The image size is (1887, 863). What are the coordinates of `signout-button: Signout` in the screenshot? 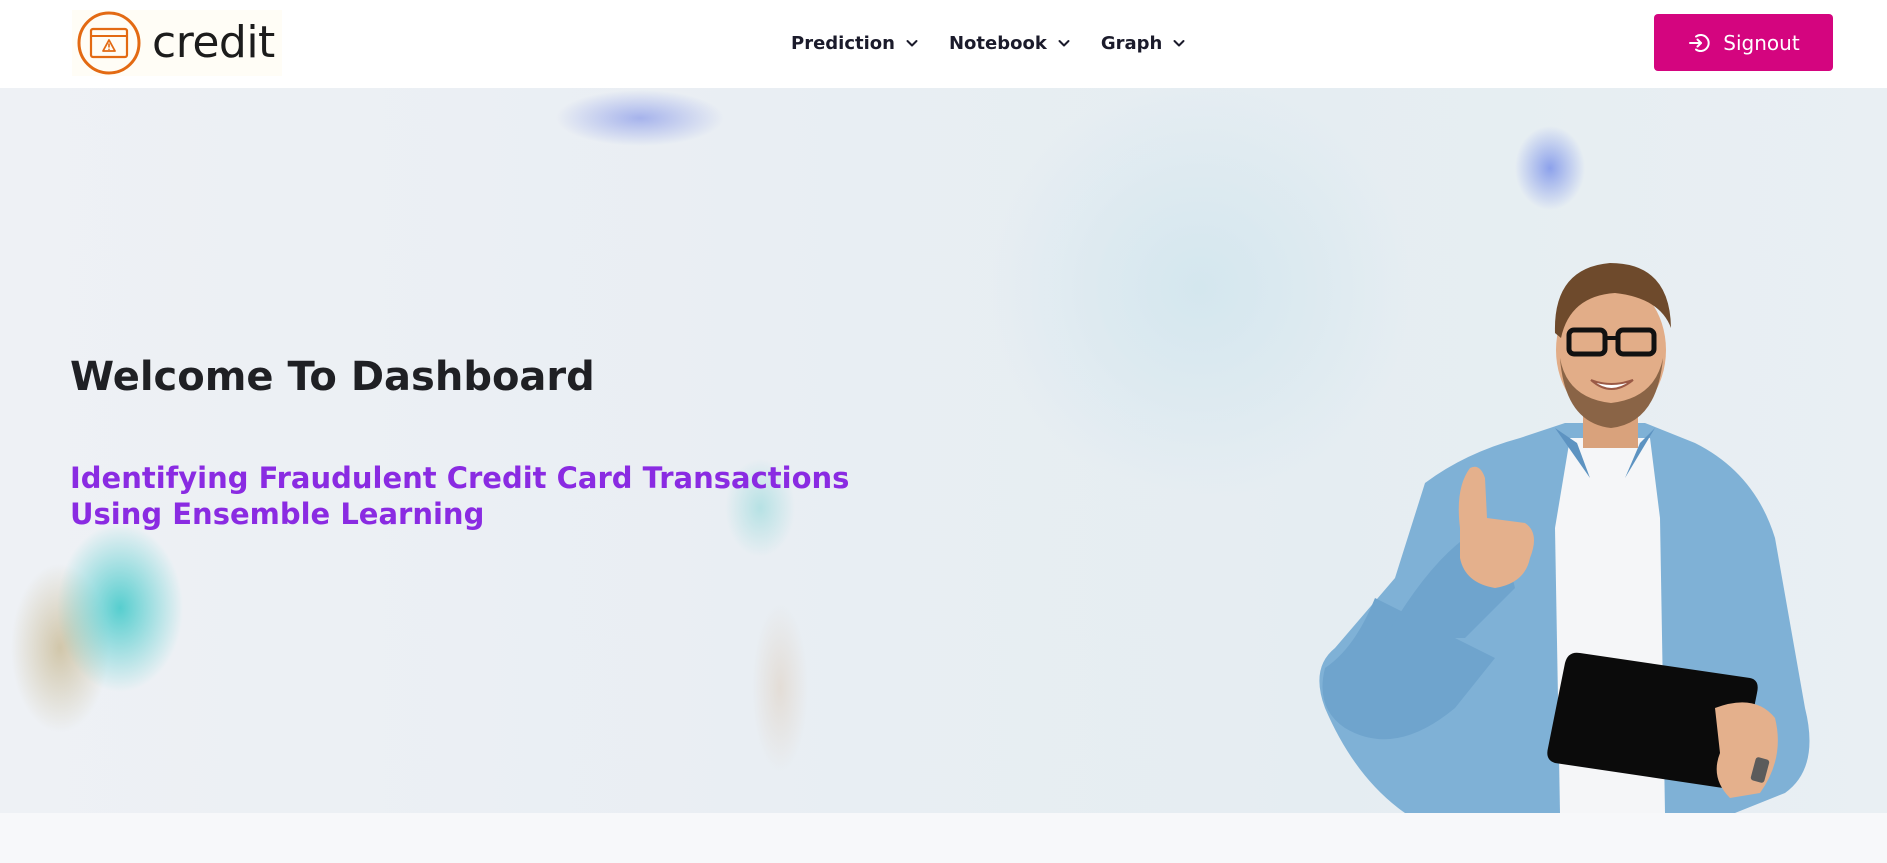 It's located at (1743, 42).